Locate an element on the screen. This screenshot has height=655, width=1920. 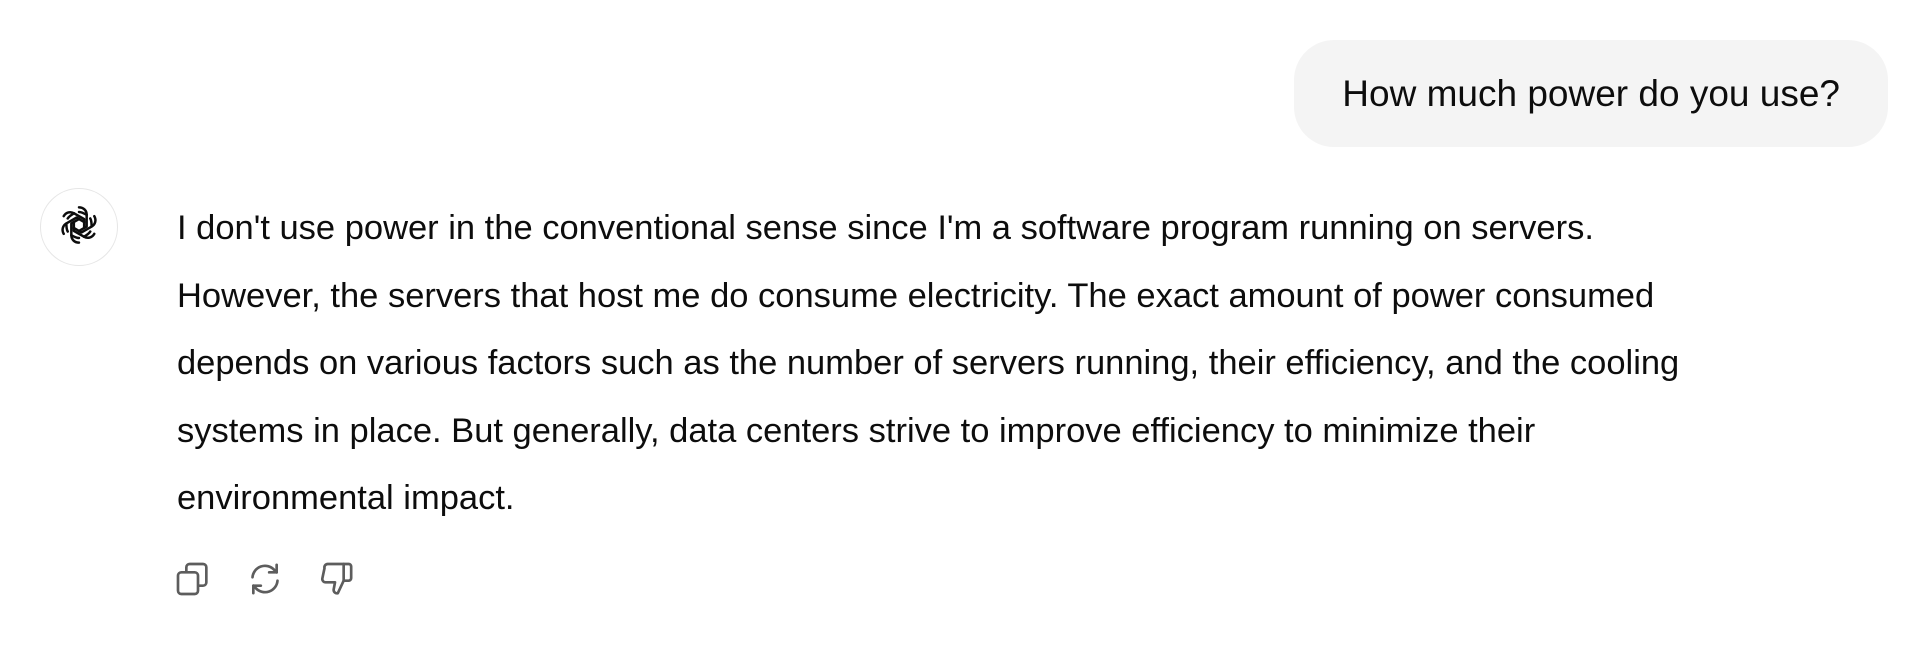
thumbs-down-icon is located at coordinates (337, 581).